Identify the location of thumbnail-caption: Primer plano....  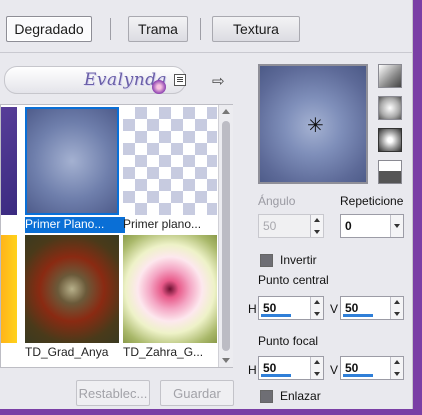
(162, 224).